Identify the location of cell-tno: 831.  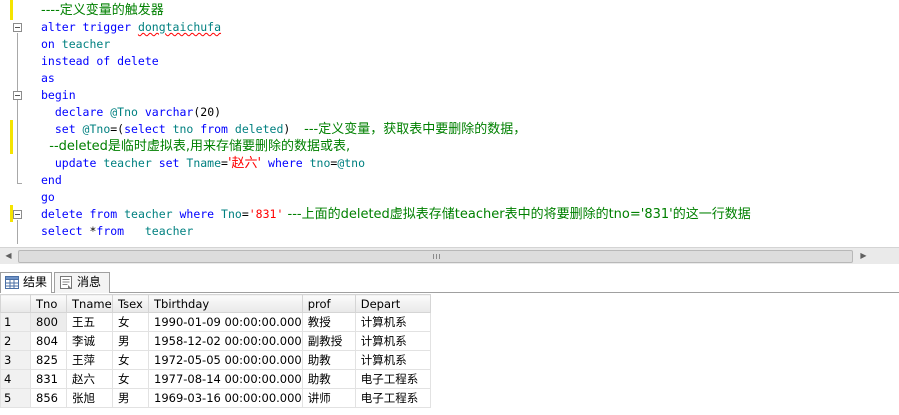
(48, 379).